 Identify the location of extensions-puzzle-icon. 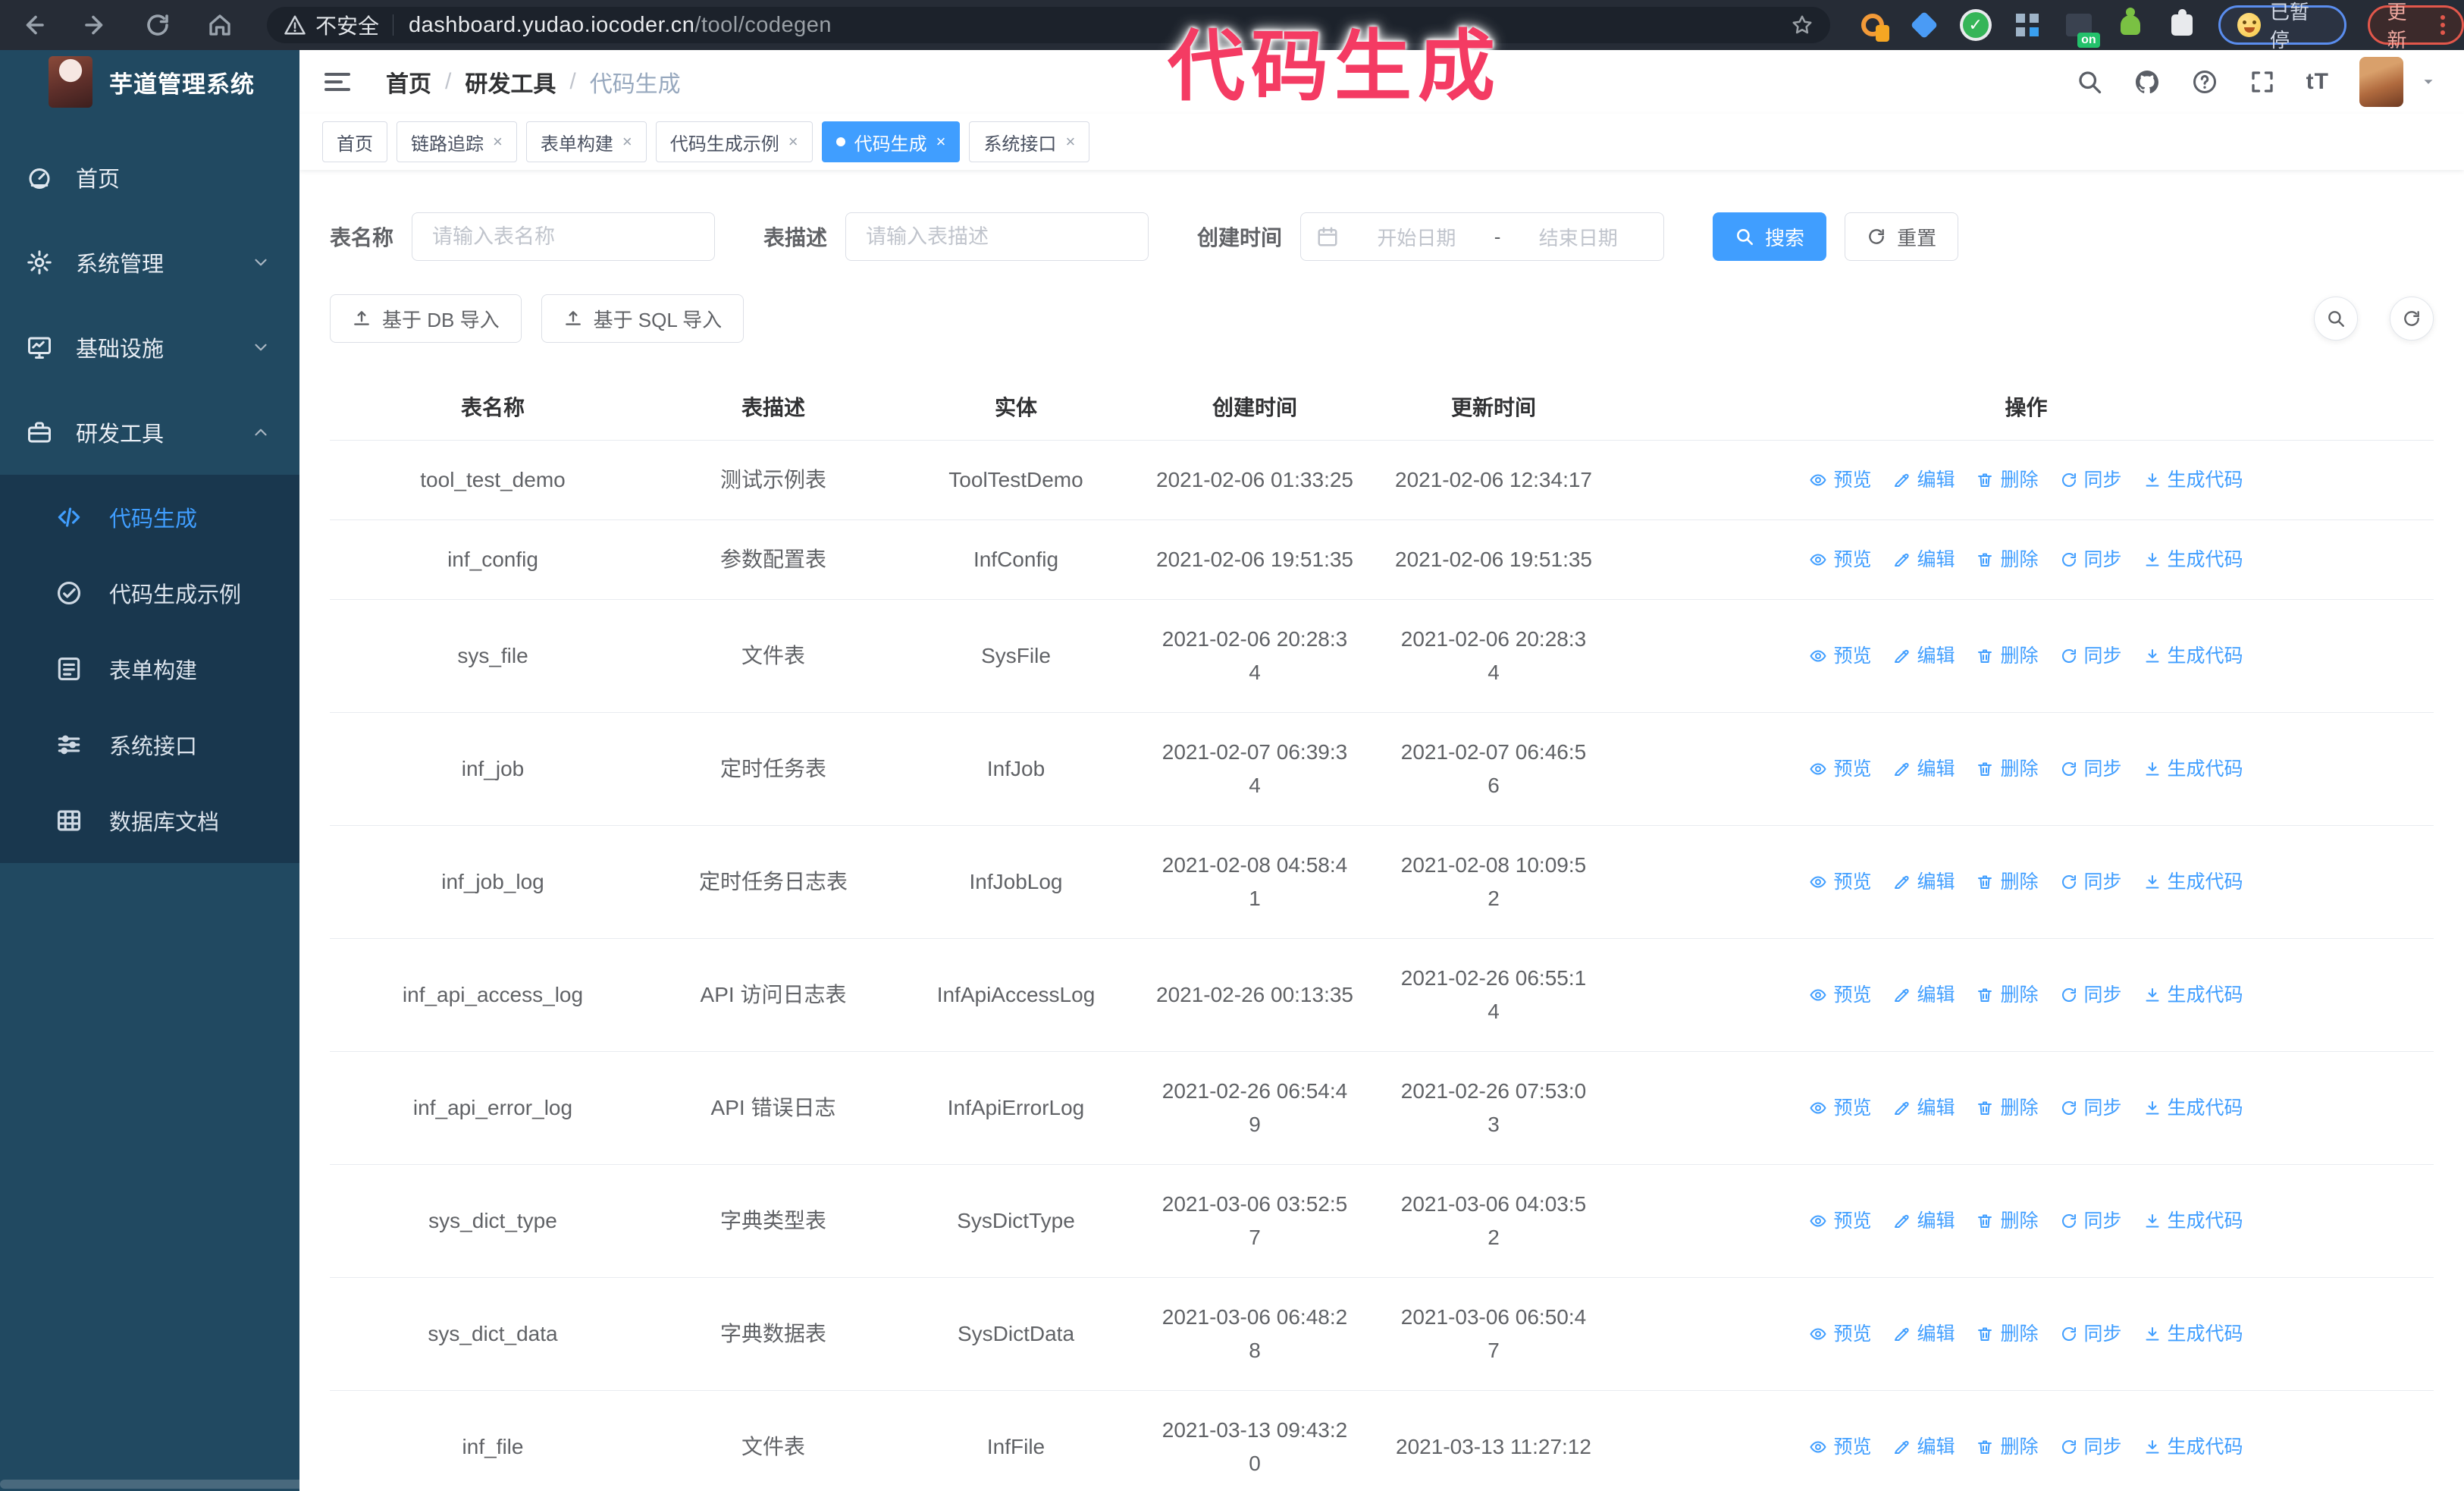
(2182, 24).